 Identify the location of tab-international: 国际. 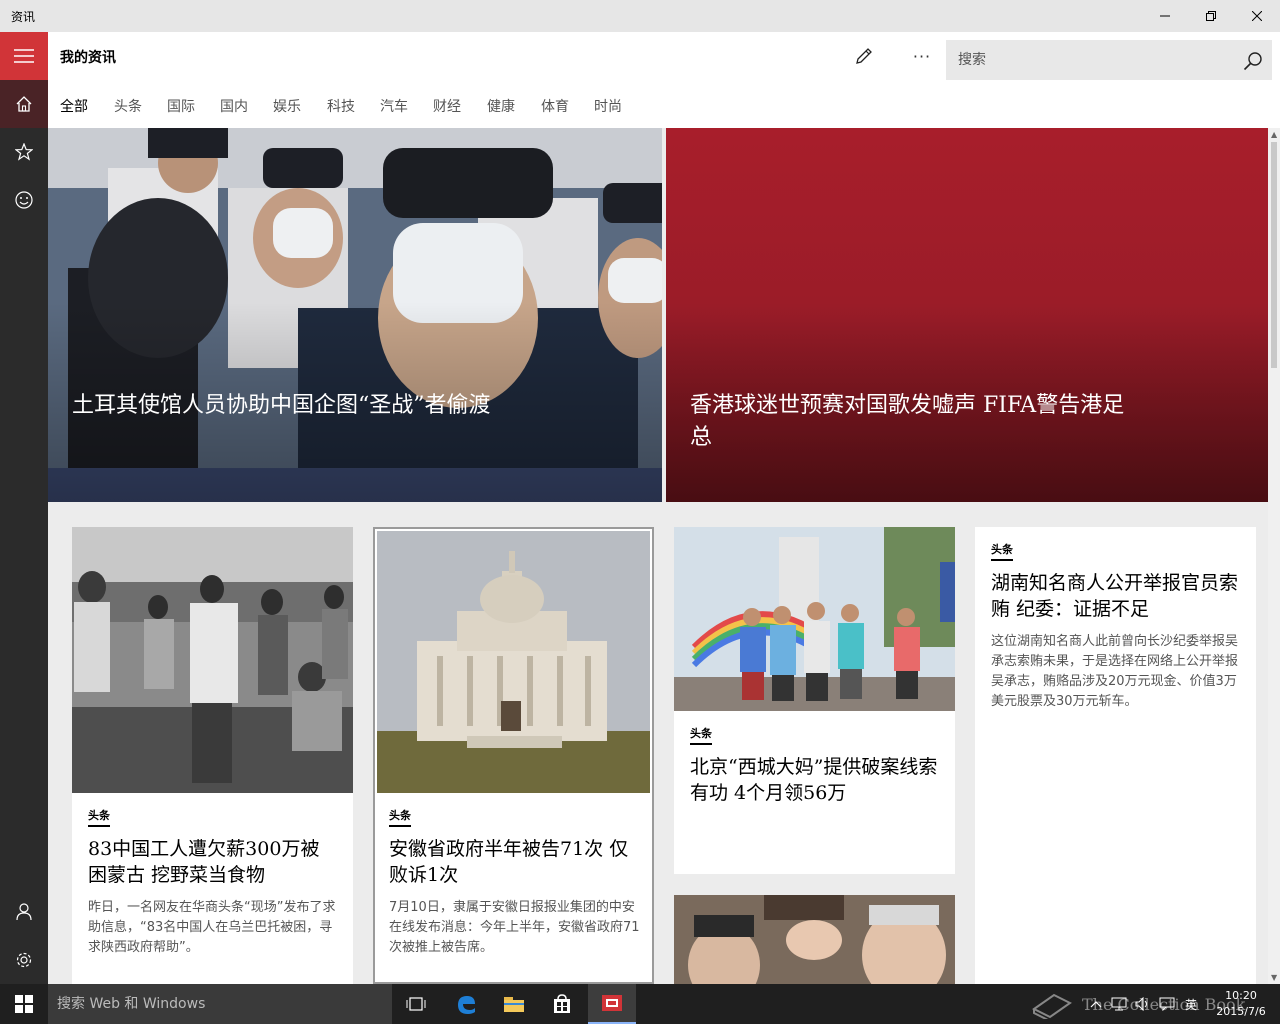
(181, 106).